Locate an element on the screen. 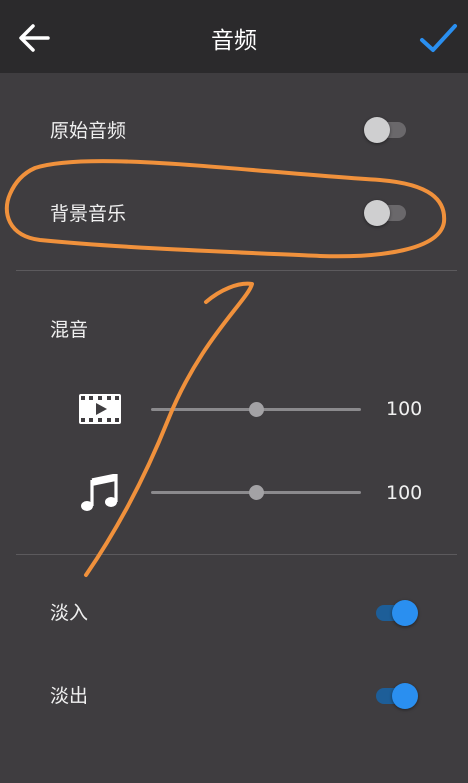  top-bar: 音频 is located at coordinates (234, 36).